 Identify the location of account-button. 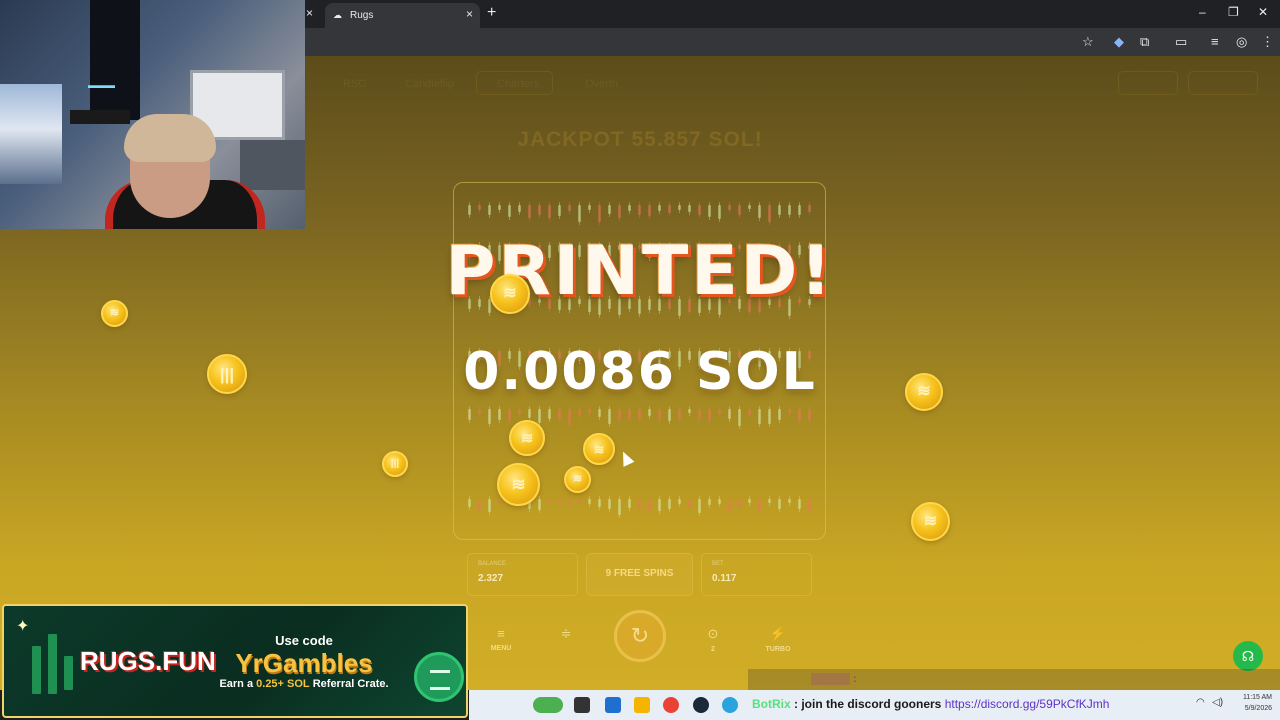
(1223, 83).